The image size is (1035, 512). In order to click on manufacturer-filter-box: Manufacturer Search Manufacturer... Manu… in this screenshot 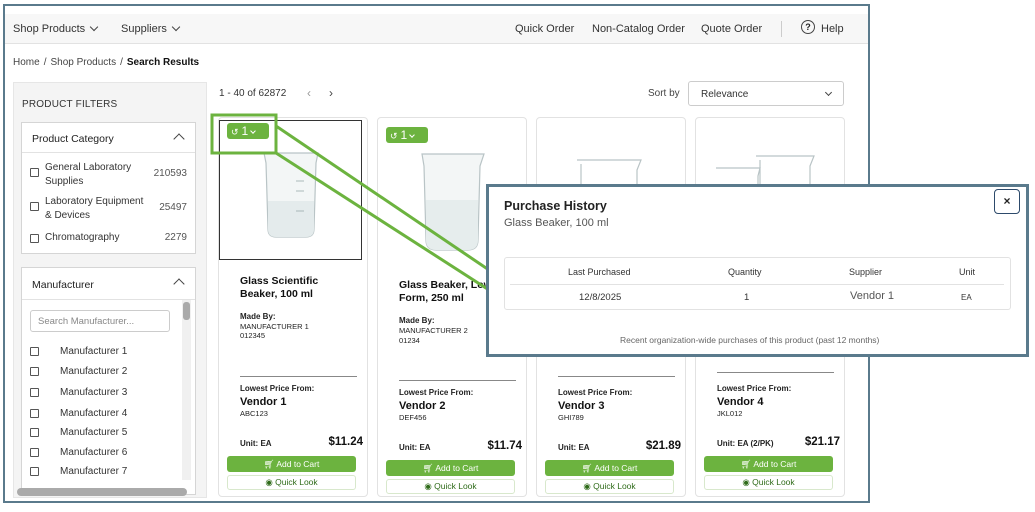, I will do `click(108, 381)`.